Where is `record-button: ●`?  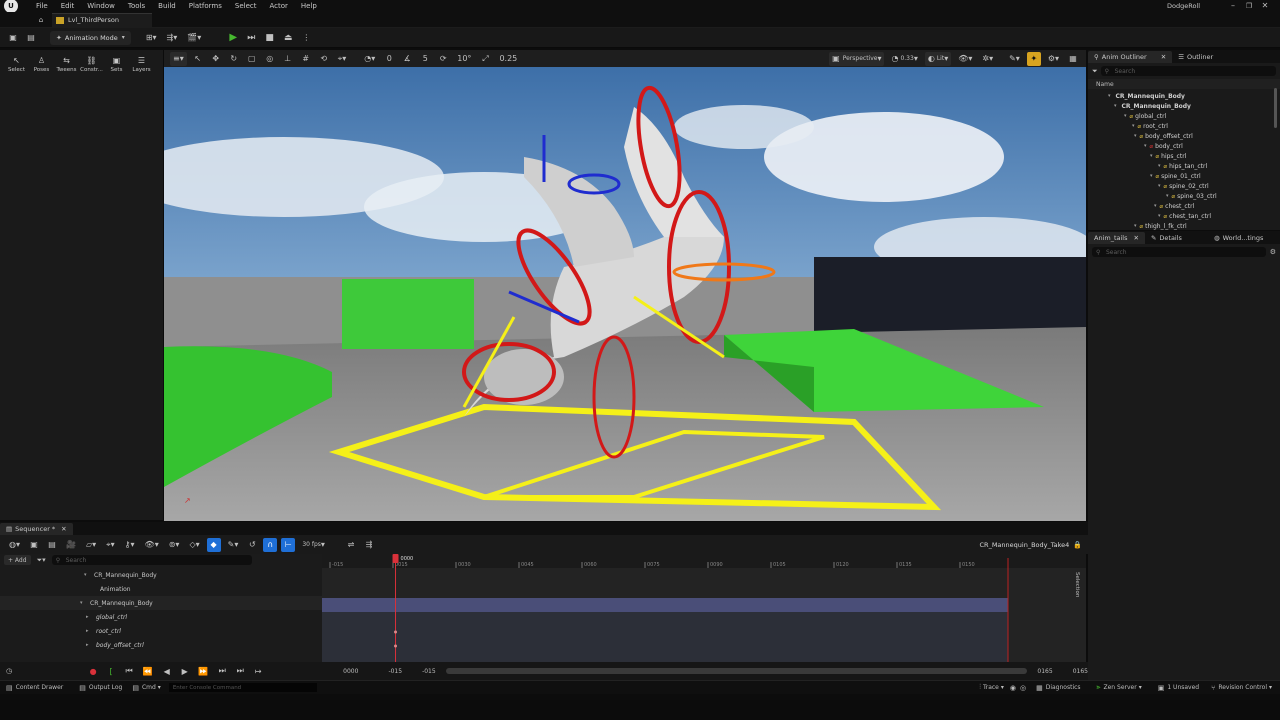
record-button: ● is located at coordinates (93, 671).